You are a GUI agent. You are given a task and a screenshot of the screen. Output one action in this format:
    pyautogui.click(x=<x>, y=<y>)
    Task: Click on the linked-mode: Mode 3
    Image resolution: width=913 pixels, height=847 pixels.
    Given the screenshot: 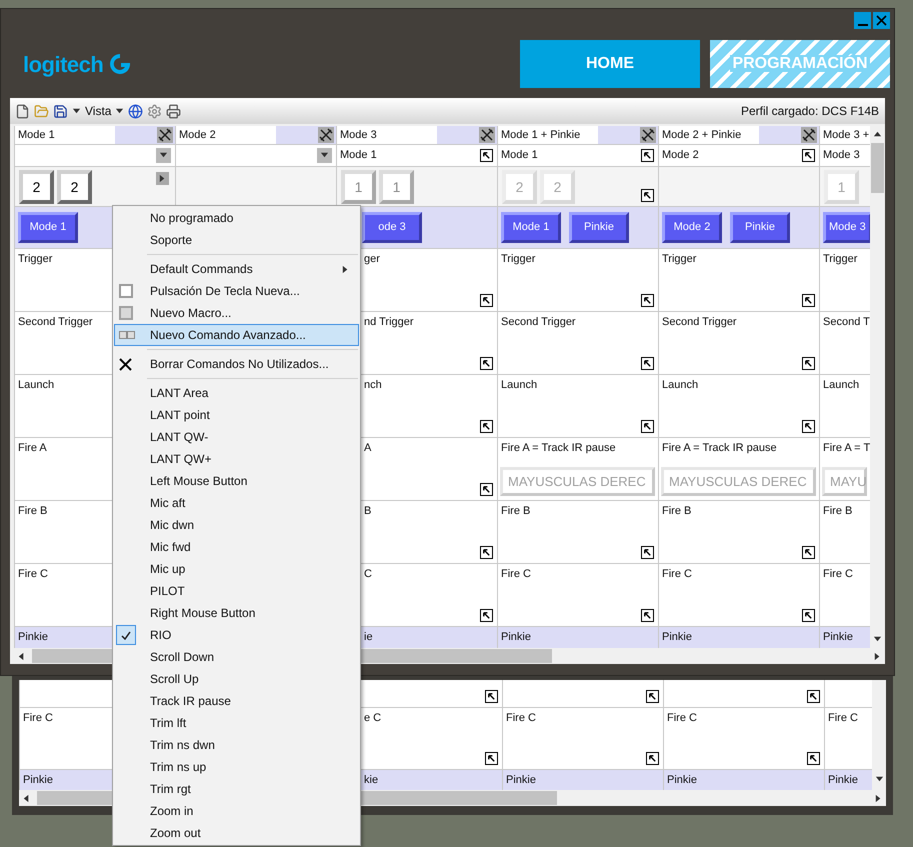 What is the action you would take?
    pyautogui.click(x=841, y=156)
    